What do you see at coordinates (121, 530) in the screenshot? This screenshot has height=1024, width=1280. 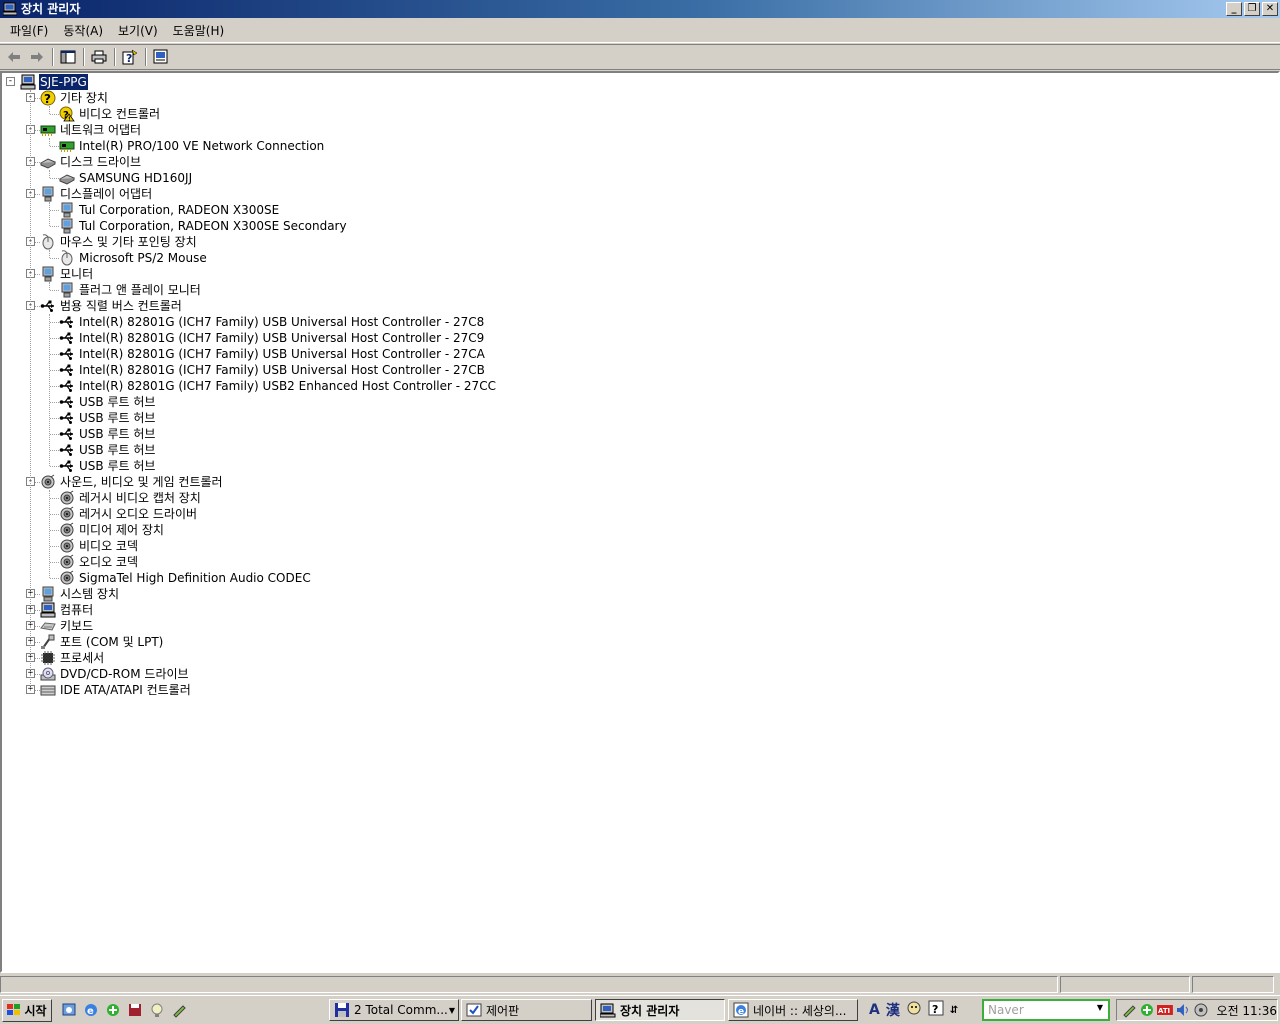 I see `tree-node-label: 미디어 제어 장치` at bounding box center [121, 530].